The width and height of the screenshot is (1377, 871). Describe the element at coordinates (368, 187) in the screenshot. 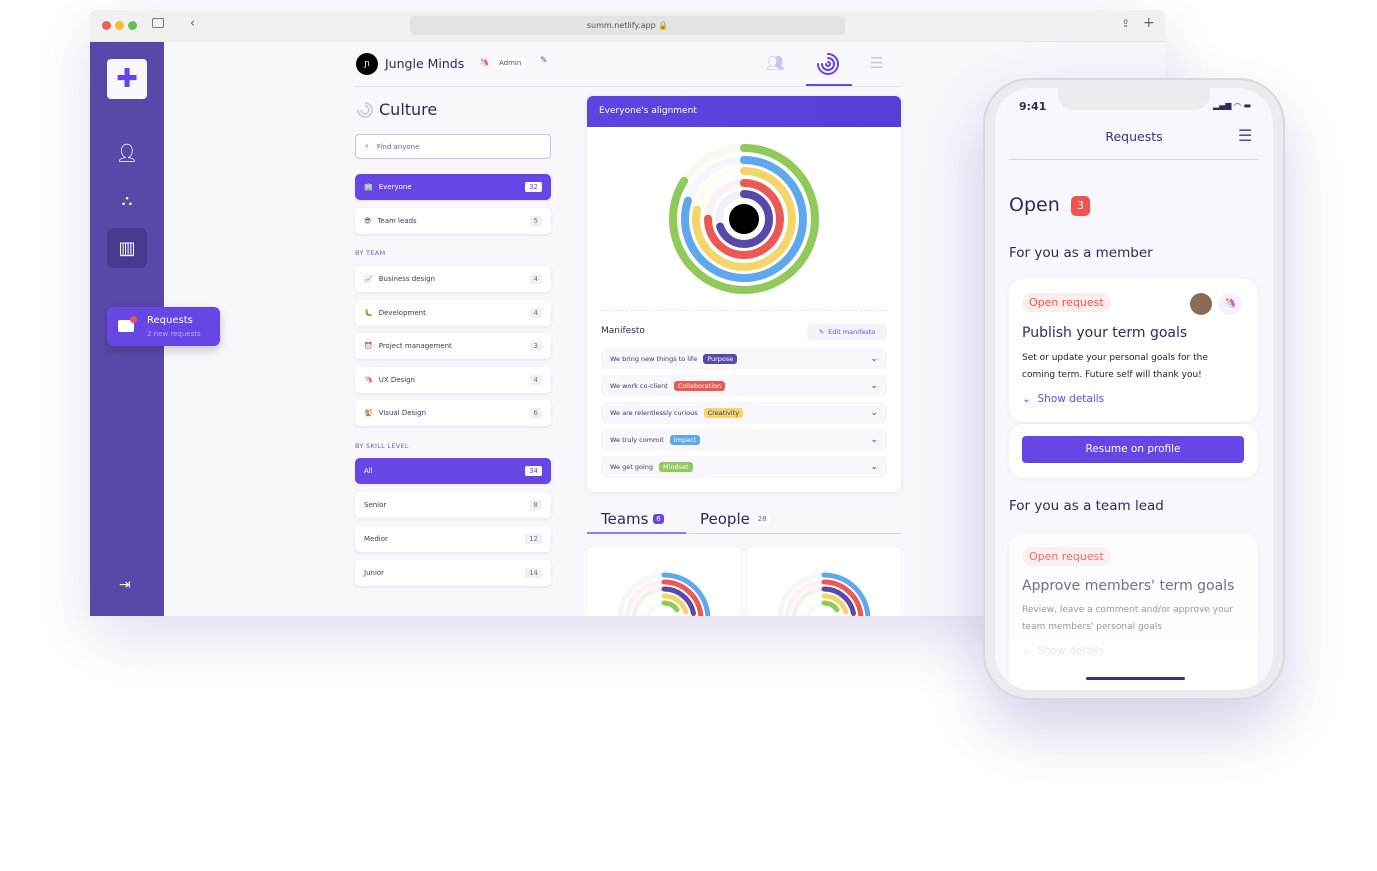

I see `emoji-icon: 🏢` at that location.